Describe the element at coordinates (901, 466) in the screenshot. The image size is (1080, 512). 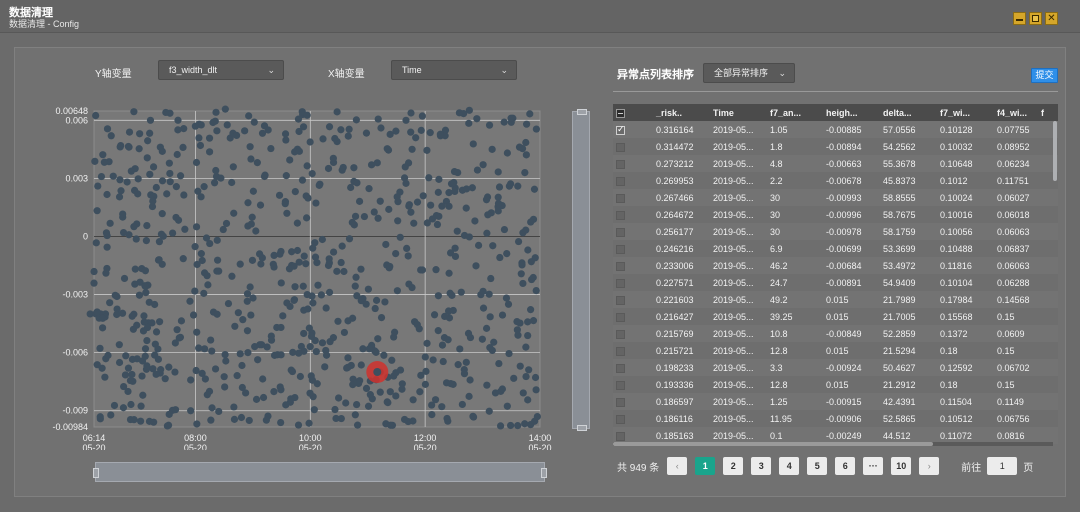
I see `page-button: 10` at that location.